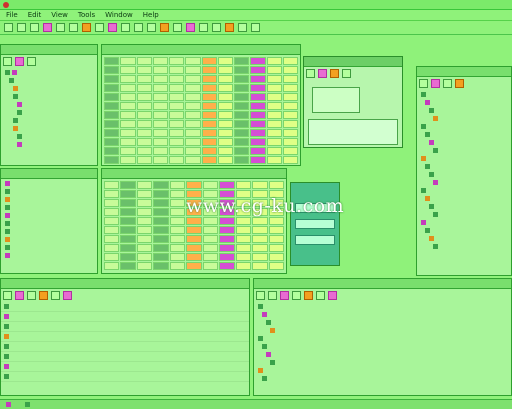  I want to click on undo-icon, so click(86, 27).